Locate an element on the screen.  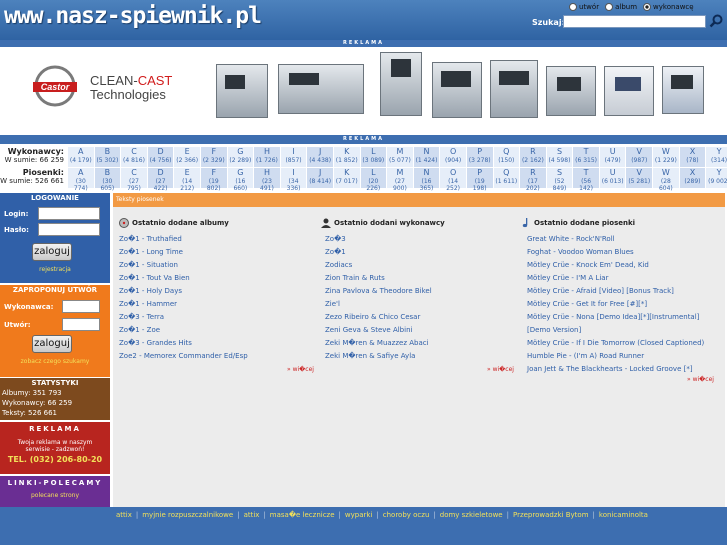
propose-link: zobacz czego szukamy is located at coordinates (55, 361).